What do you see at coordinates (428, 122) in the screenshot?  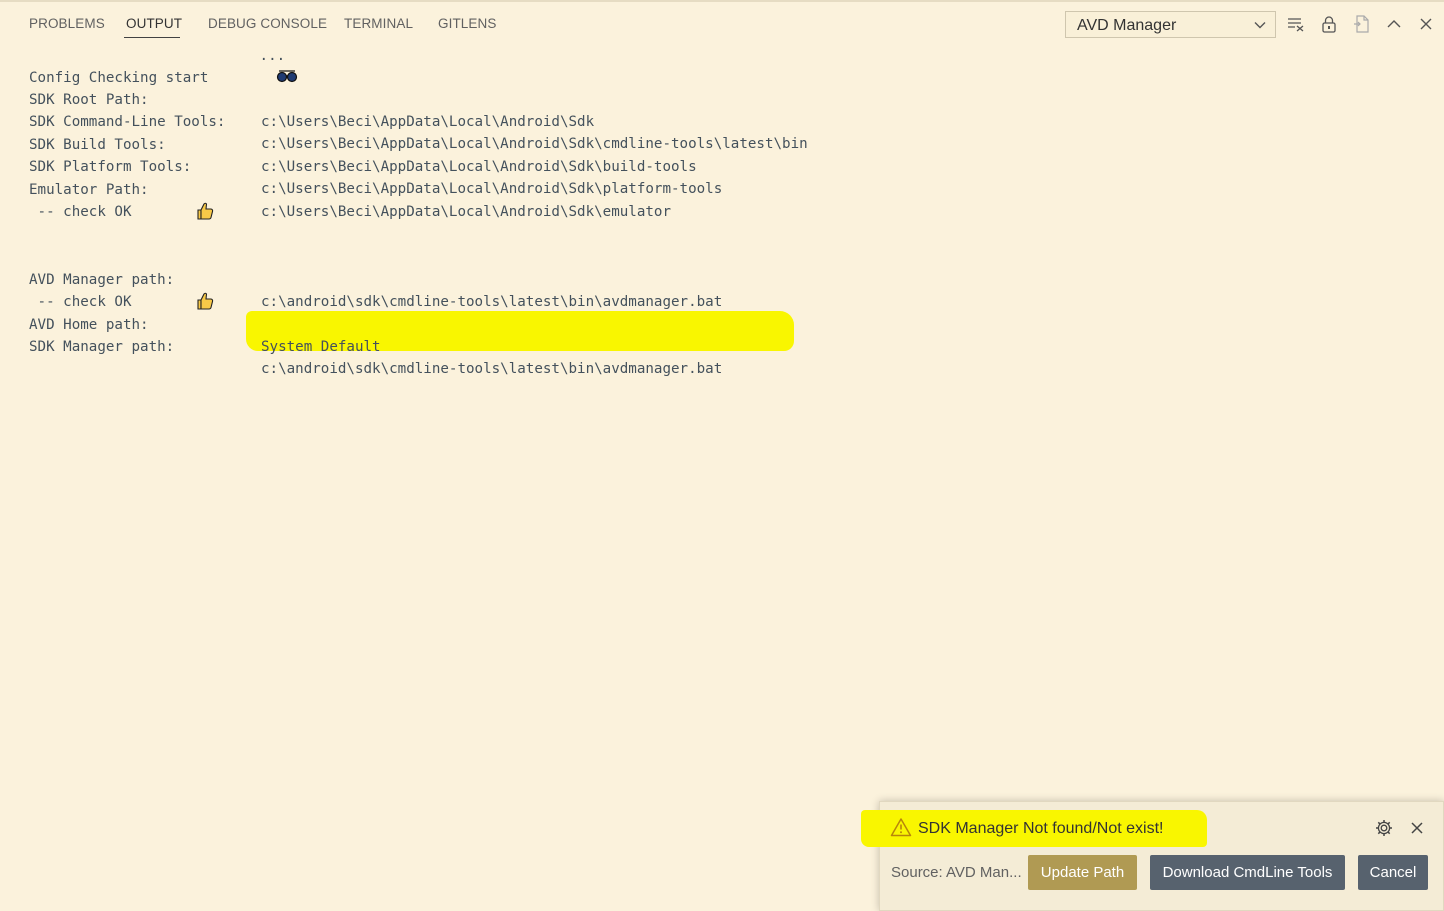 I see `output-line-value: c:\Users\Beci\AppData\Local\Android\Sdk` at bounding box center [428, 122].